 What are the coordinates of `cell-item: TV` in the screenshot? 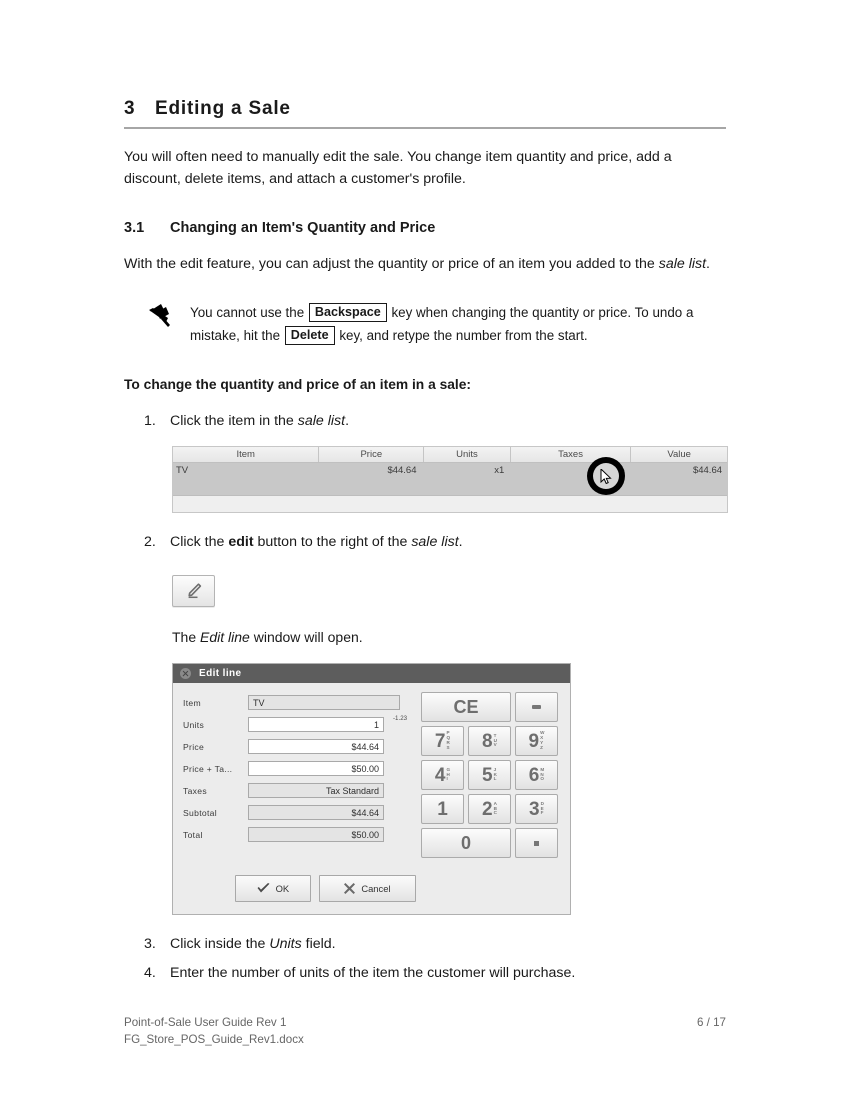 It's located at (182, 470).